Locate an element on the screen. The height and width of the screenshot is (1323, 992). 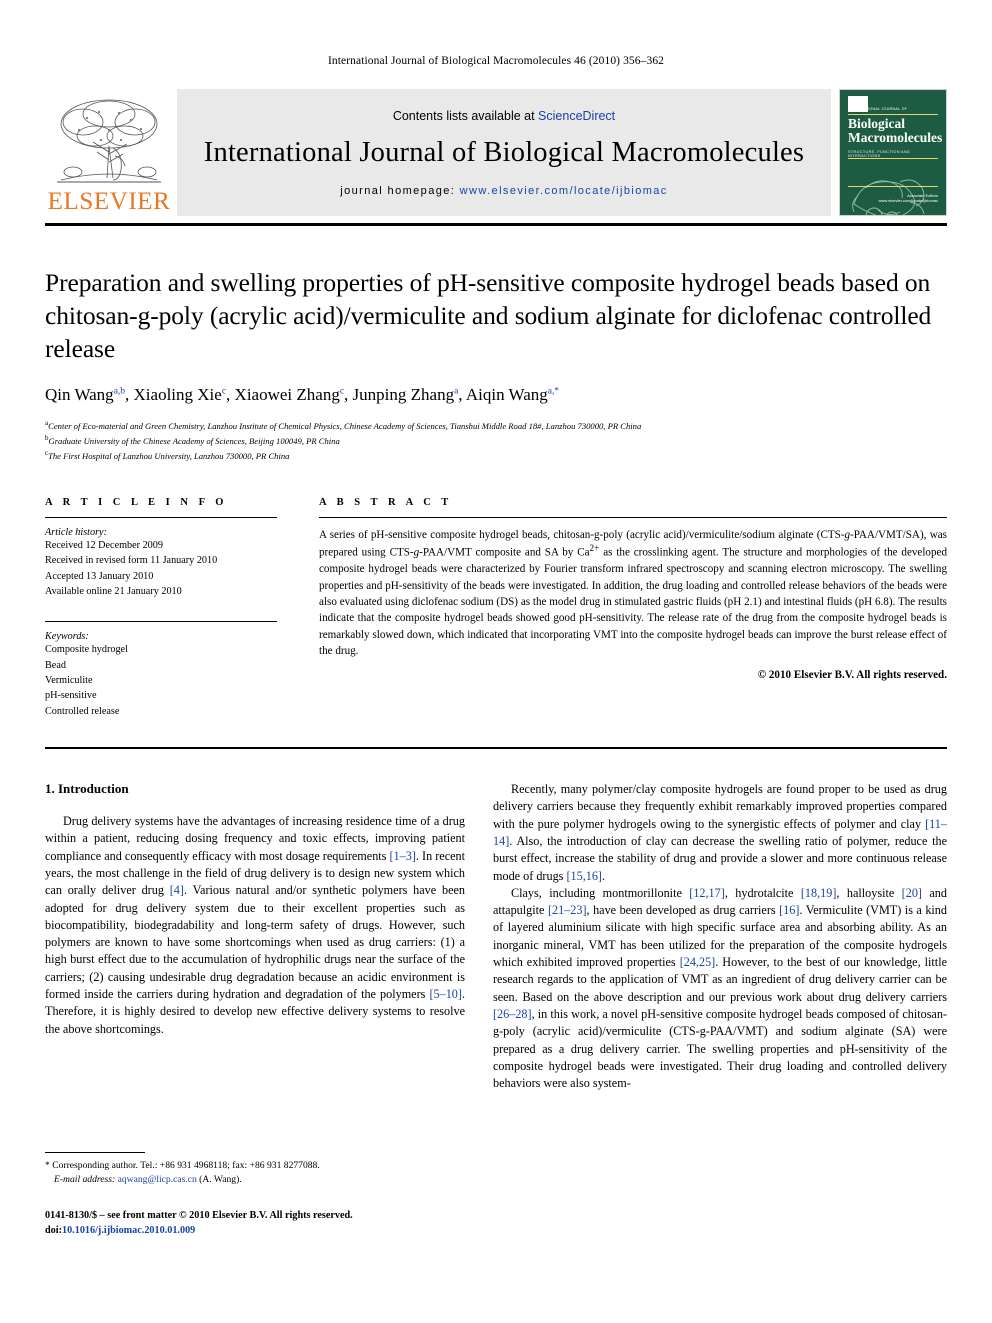
abstract-divider is located at coordinates (633, 518).